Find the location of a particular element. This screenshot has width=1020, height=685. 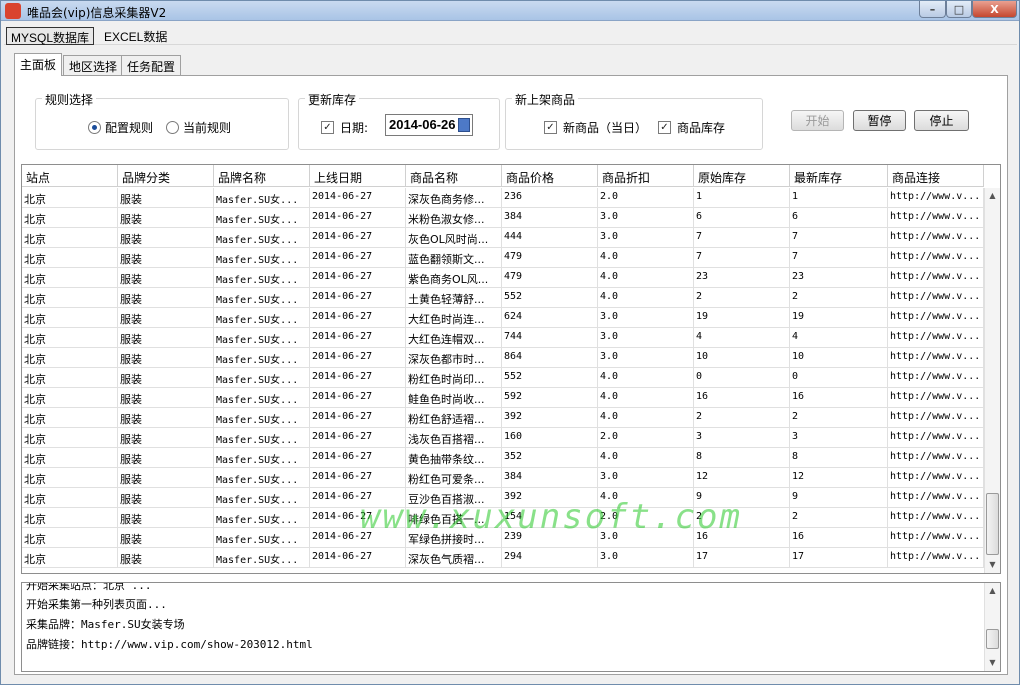

table-cell: 北京 is located at coordinates (70, 318).